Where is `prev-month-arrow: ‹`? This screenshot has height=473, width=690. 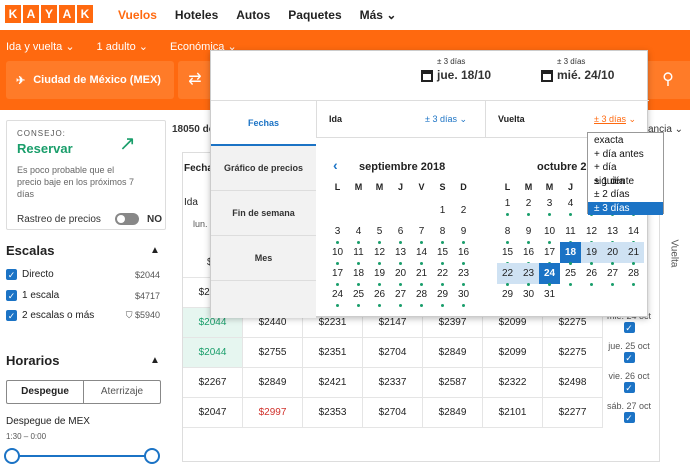 prev-month-arrow: ‹ is located at coordinates (335, 165).